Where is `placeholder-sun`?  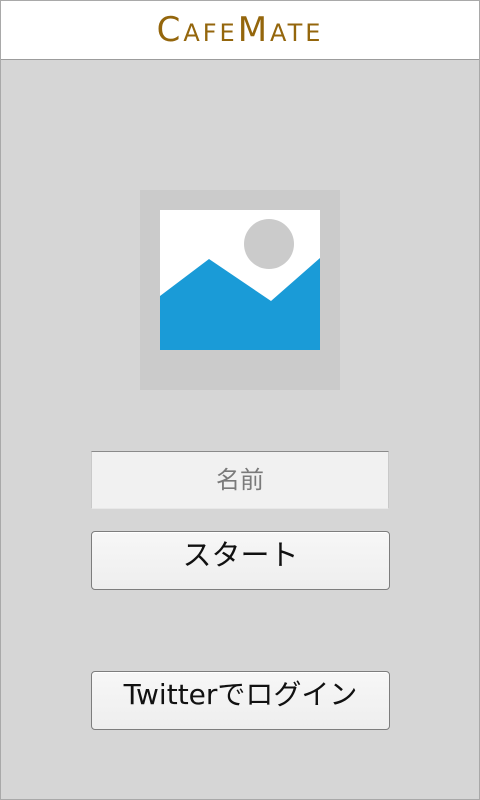
placeholder-sun is located at coordinates (269, 244).